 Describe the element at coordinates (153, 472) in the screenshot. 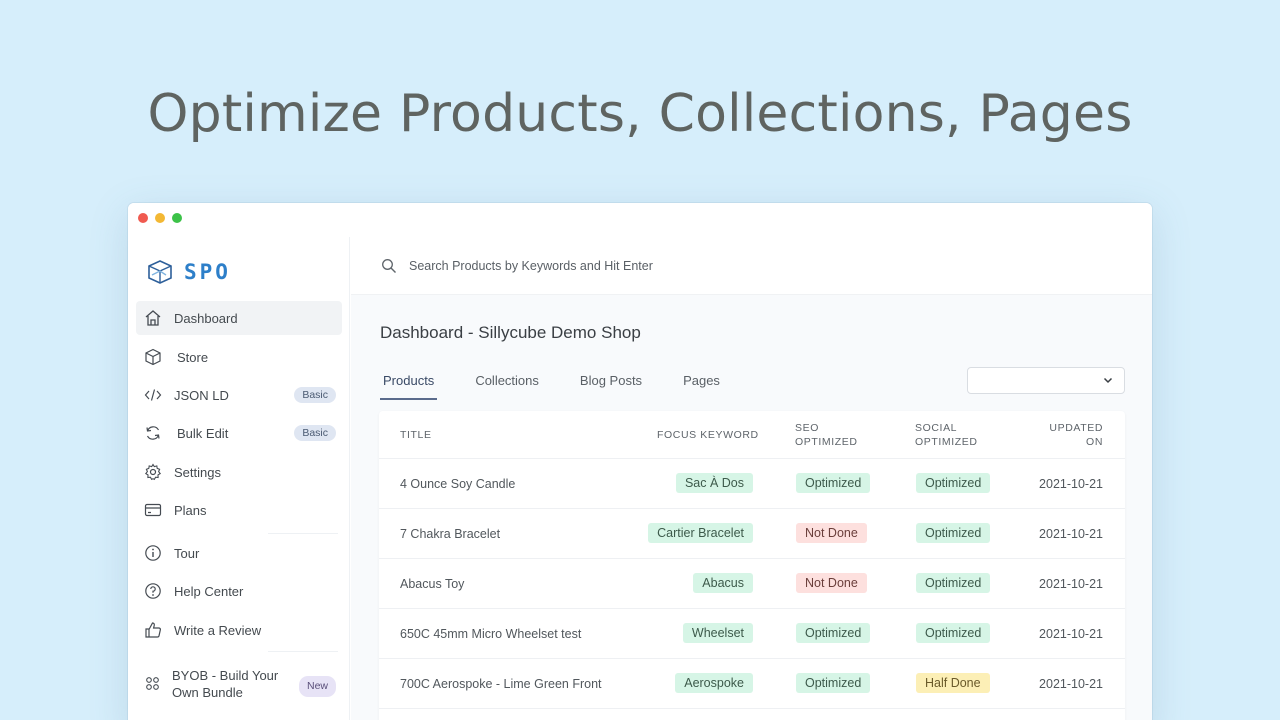

I see `gear-icon` at that location.